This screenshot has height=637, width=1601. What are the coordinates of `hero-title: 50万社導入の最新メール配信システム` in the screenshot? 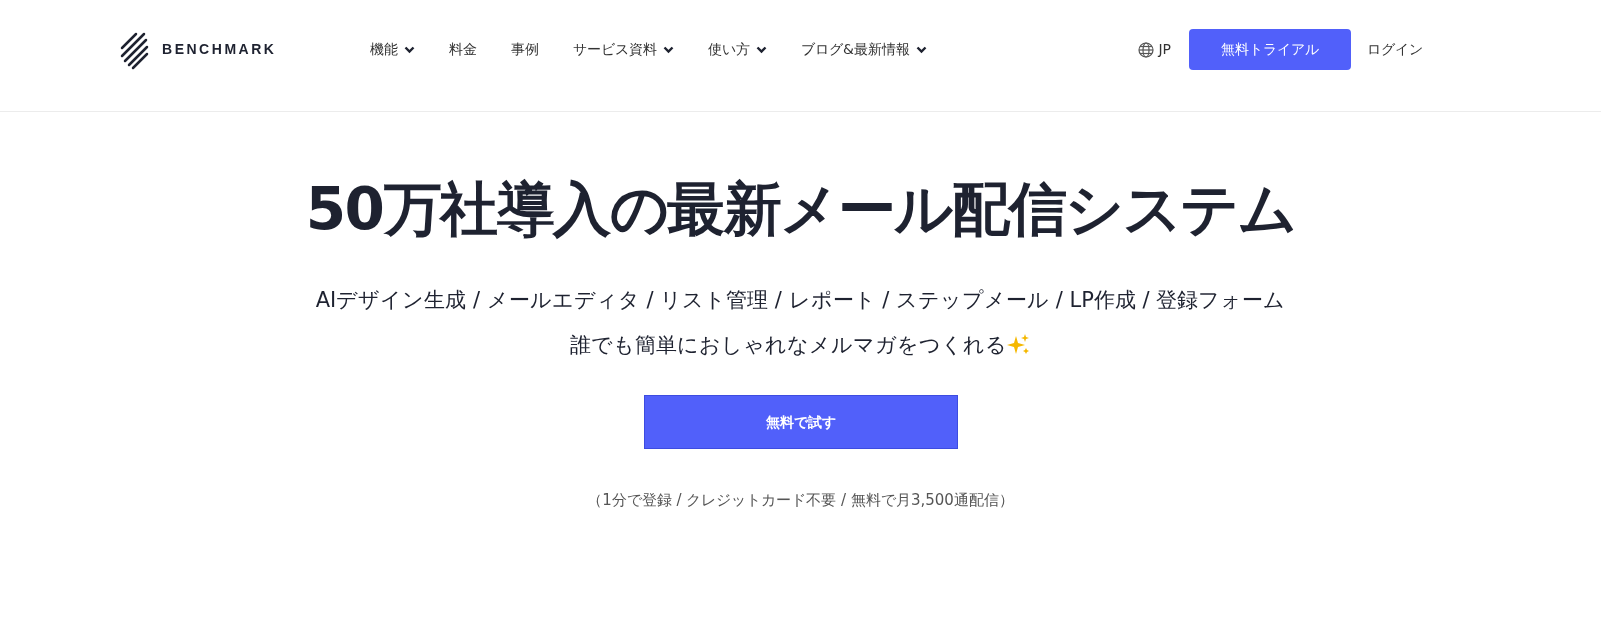 It's located at (800, 209).